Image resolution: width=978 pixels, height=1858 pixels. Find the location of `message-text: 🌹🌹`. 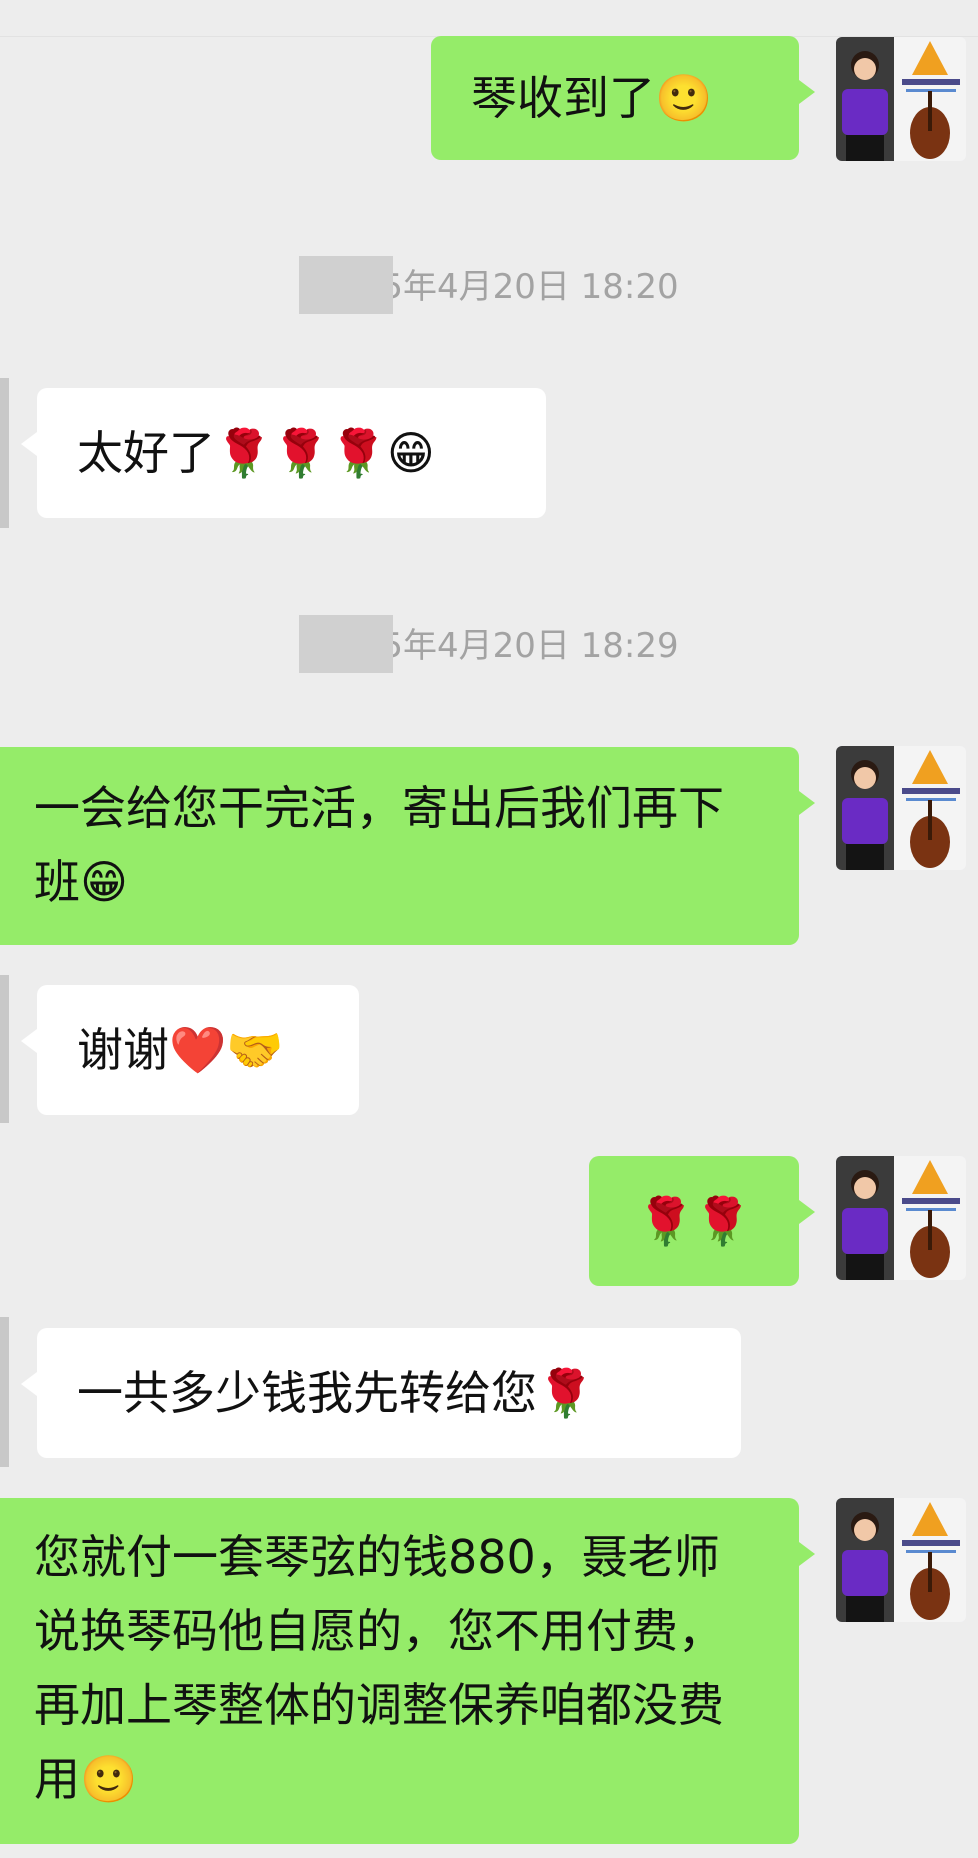

message-text: 🌹🌹 is located at coordinates (694, 1221).